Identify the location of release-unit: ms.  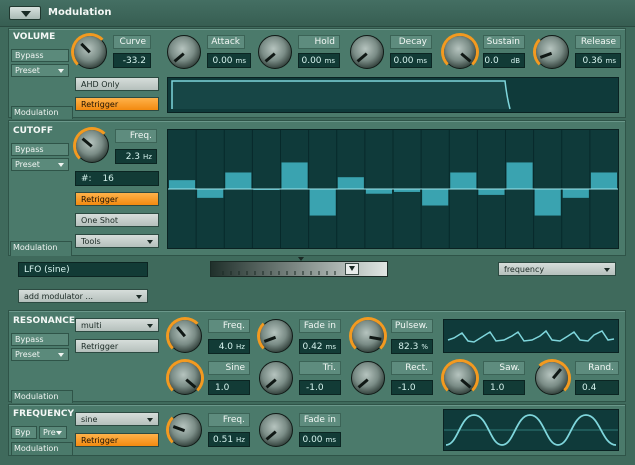
(610, 61).